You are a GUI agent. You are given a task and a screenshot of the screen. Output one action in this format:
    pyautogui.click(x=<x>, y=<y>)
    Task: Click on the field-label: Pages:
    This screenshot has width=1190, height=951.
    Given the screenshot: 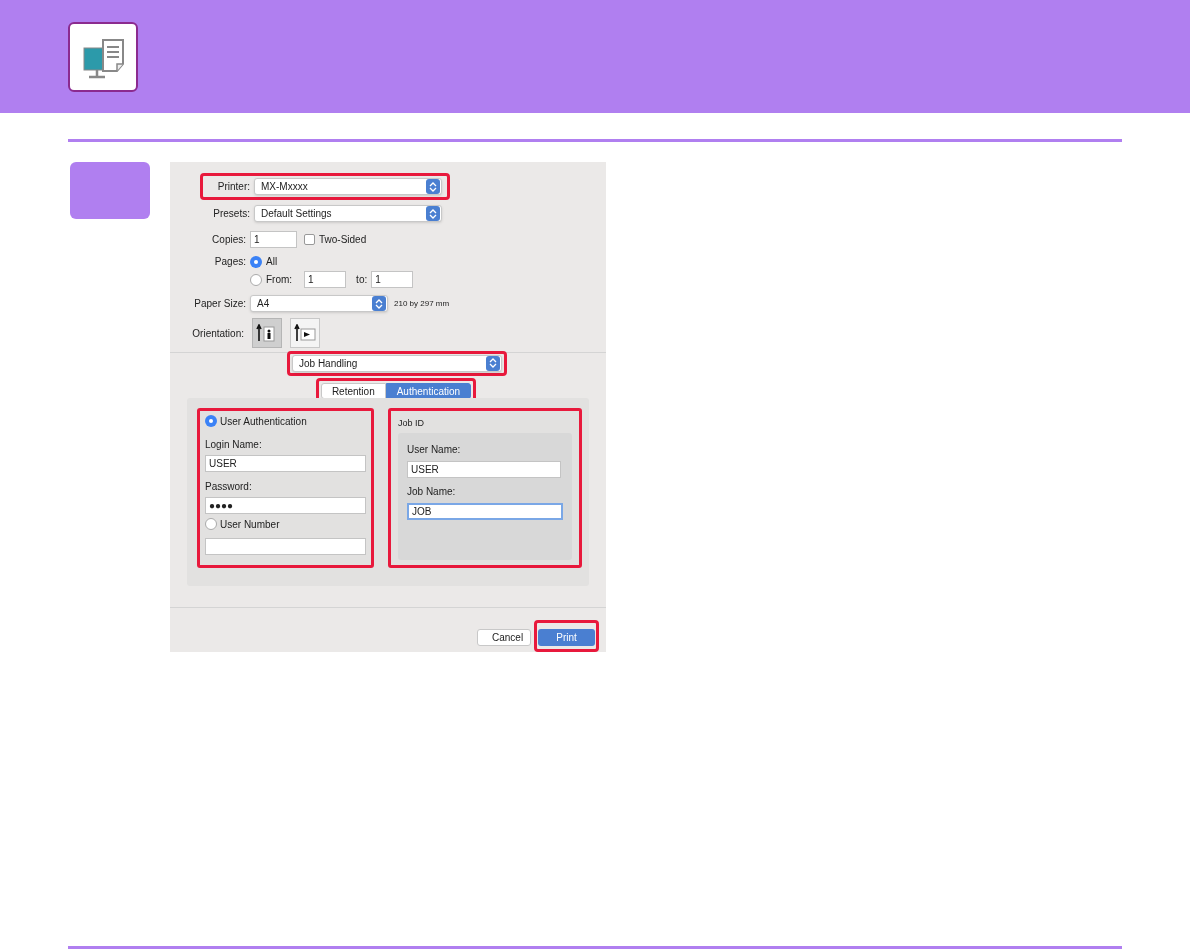 What is the action you would take?
    pyautogui.click(x=229, y=262)
    